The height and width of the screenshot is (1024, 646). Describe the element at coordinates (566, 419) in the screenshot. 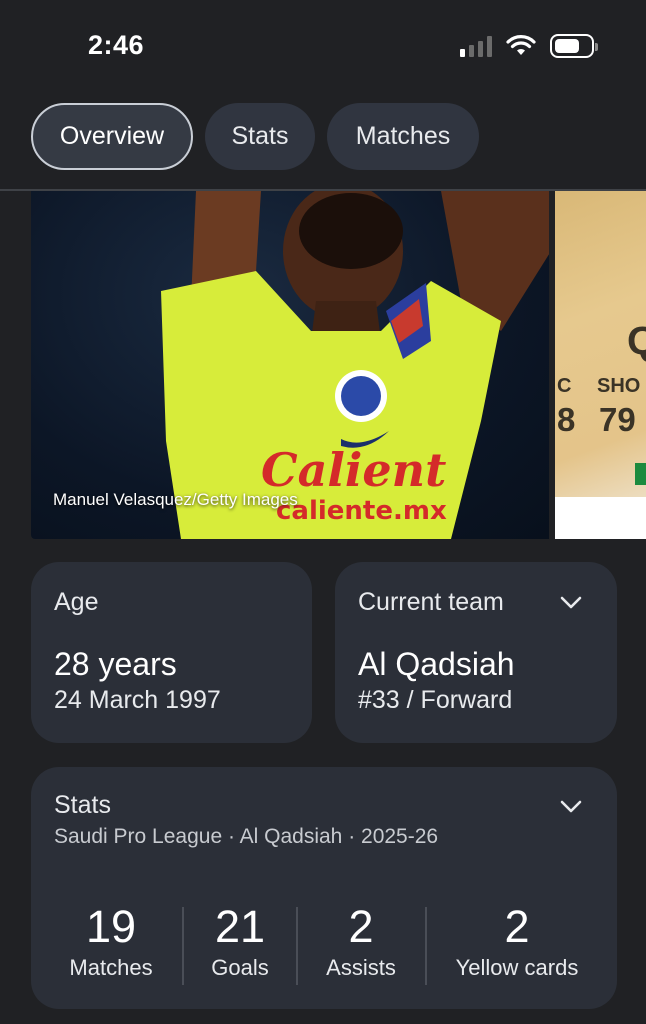

I see `card-stat-value: 8` at that location.